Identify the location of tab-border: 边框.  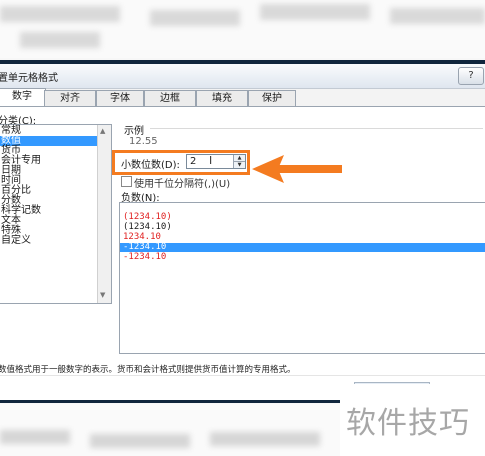
(170, 98).